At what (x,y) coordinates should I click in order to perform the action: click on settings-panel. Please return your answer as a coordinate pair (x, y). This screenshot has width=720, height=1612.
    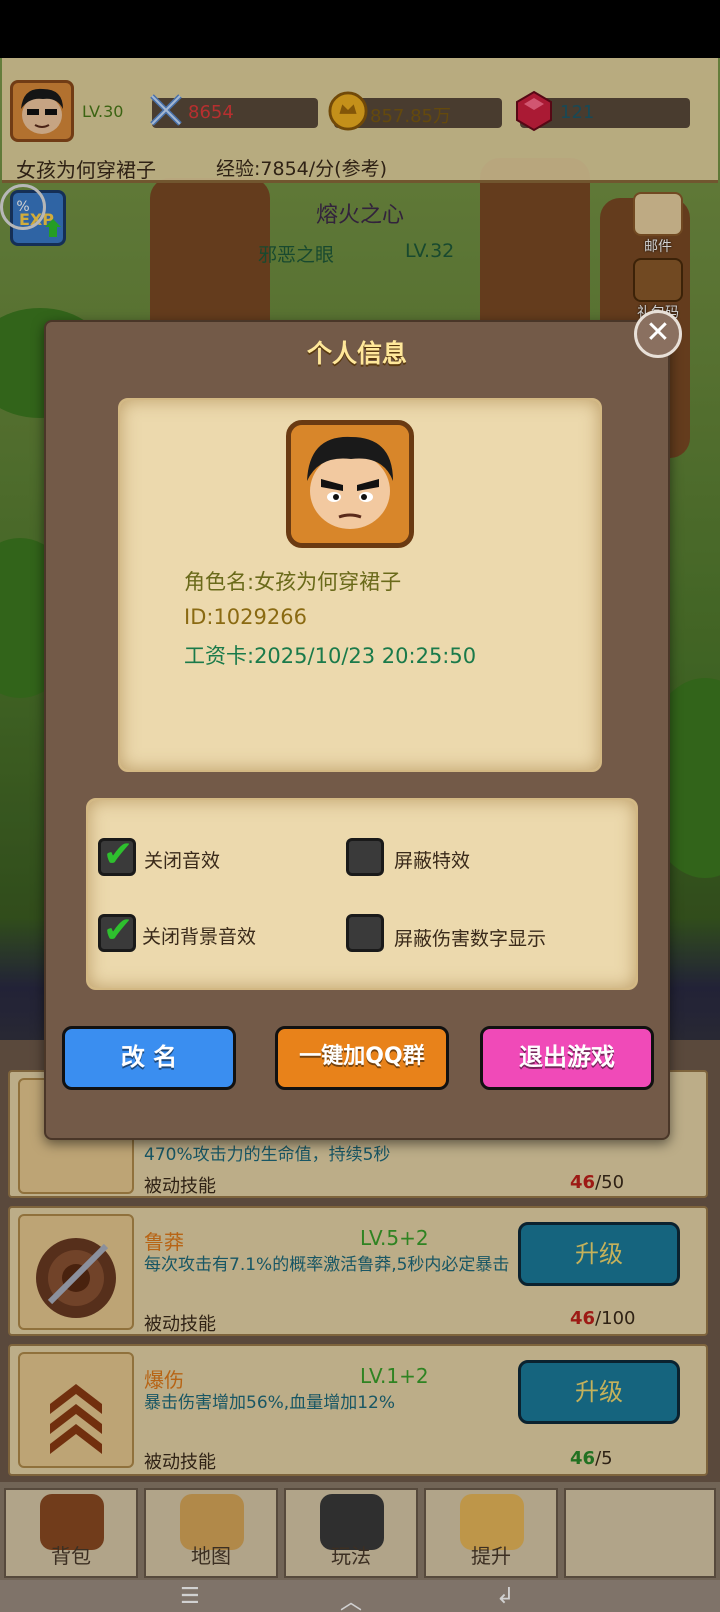
    Looking at the image, I should click on (362, 894).